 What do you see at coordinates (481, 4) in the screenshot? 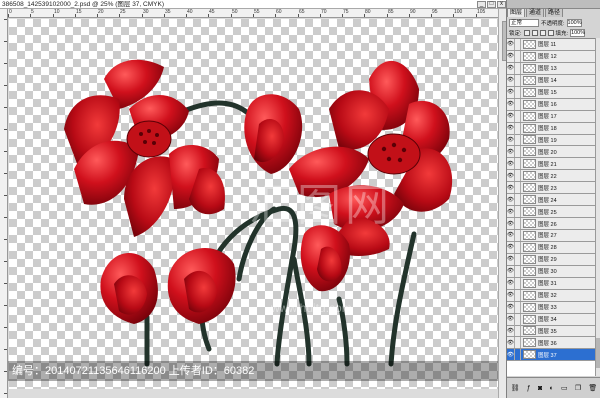
I see `minimize-button: _` at bounding box center [481, 4].